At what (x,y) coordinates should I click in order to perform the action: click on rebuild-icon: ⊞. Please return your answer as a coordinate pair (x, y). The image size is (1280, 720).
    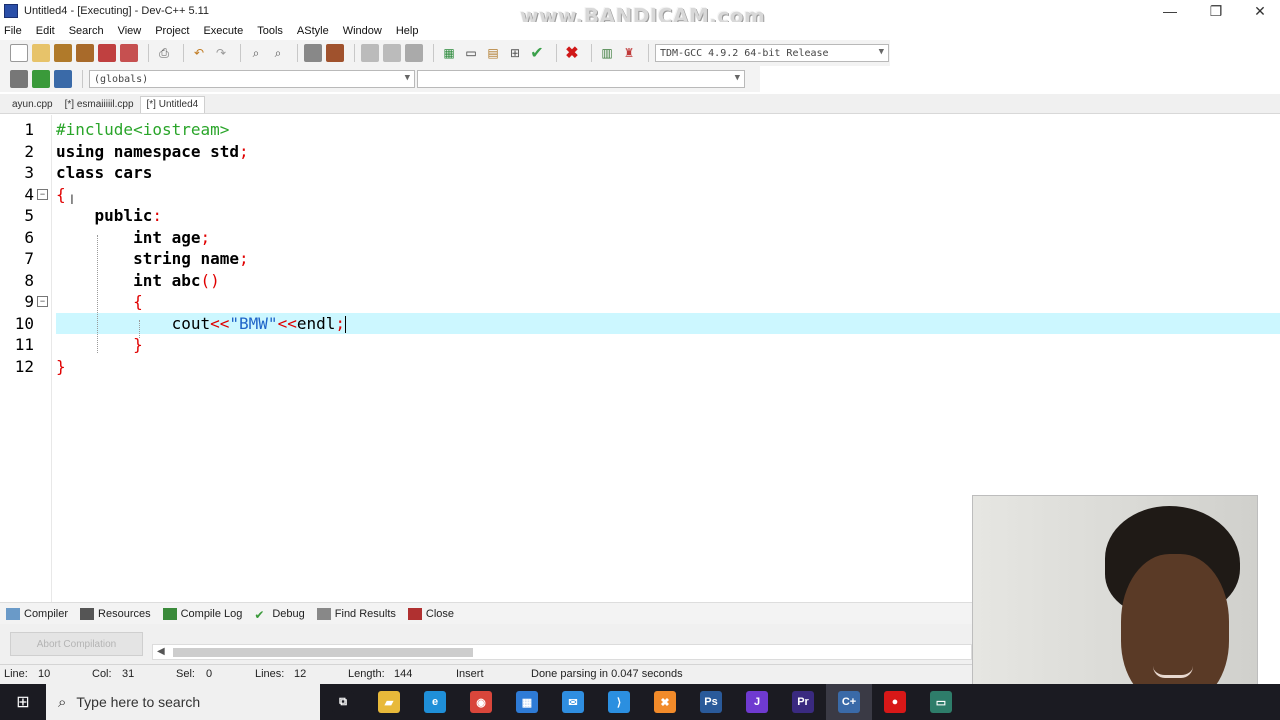
    Looking at the image, I should click on (515, 53).